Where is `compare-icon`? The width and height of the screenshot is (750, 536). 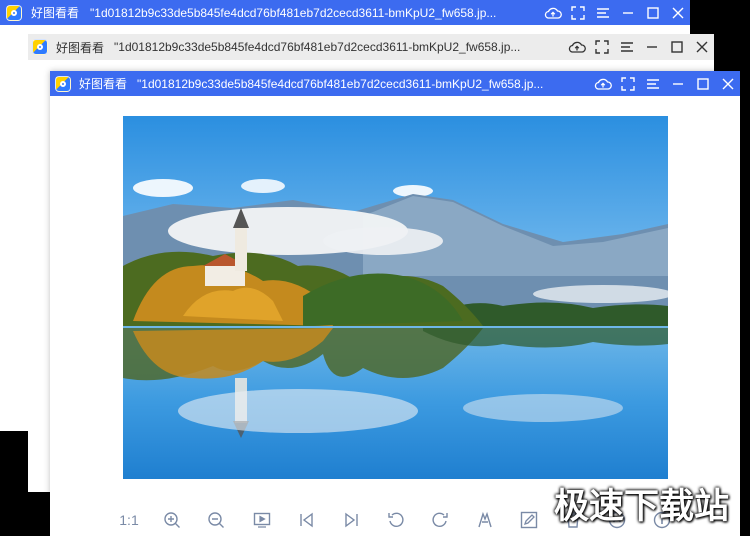
compare-icon is located at coordinates (485, 520).